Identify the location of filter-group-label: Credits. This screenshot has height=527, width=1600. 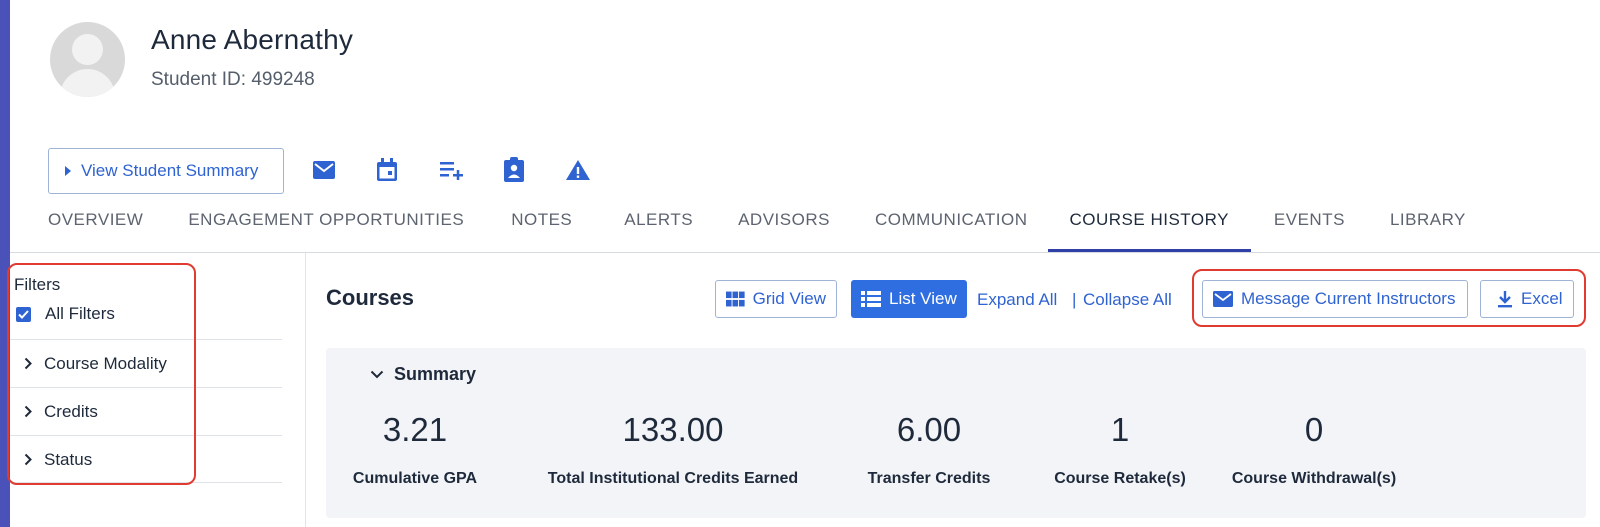
(71, 411).